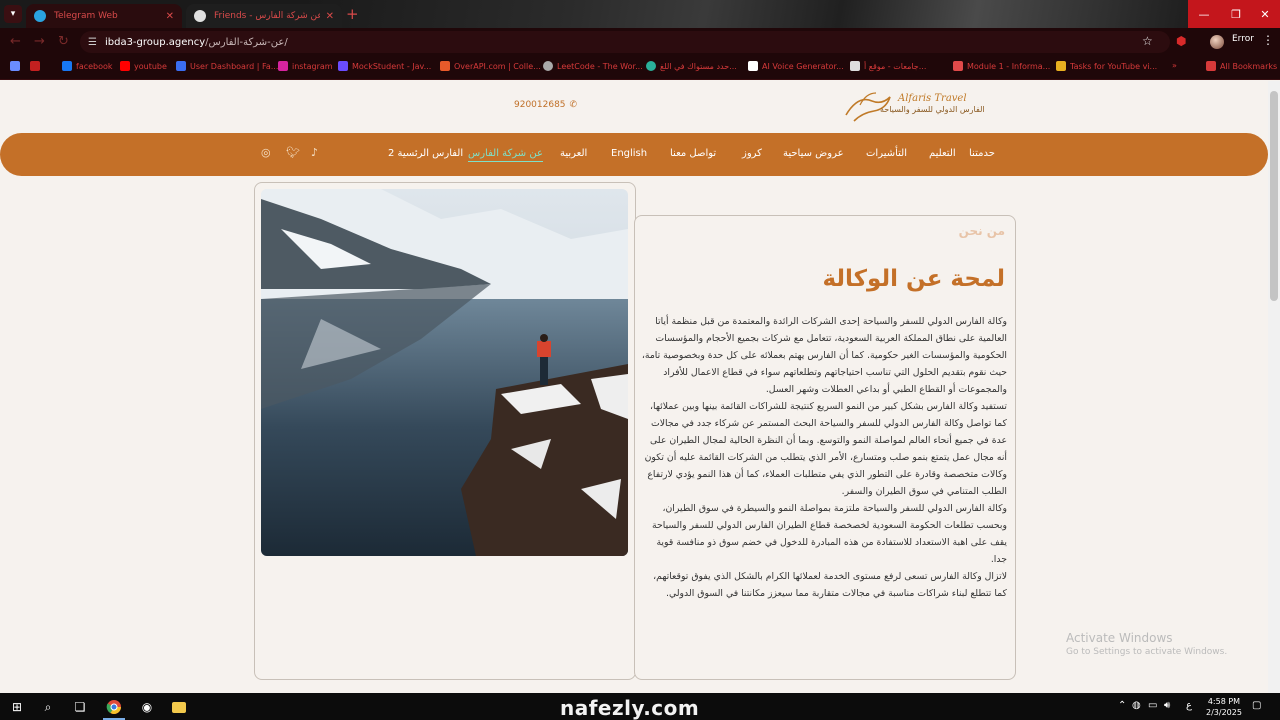 The height and width of the screenshot is (720, 1280). What do you see at coordinates (155, 42) in the screenshot?
I see `url-host: ibda3-group.agency` at bounding box center [155, 42].